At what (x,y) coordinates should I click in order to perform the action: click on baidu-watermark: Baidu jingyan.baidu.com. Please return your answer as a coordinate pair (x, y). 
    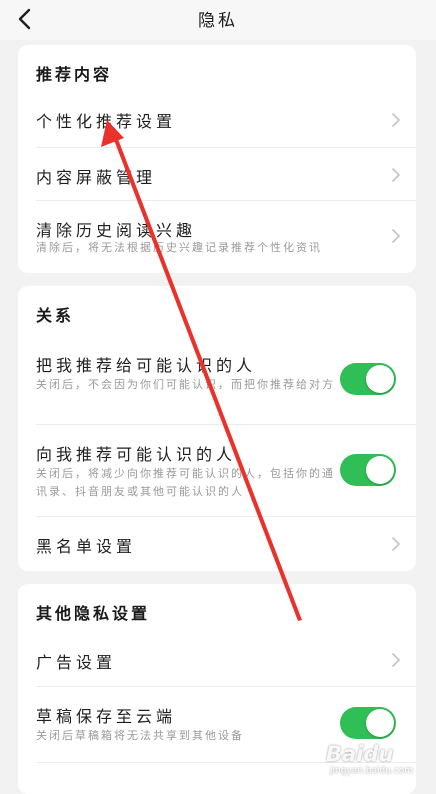
    Looking at the image, I should click on (375, 761).